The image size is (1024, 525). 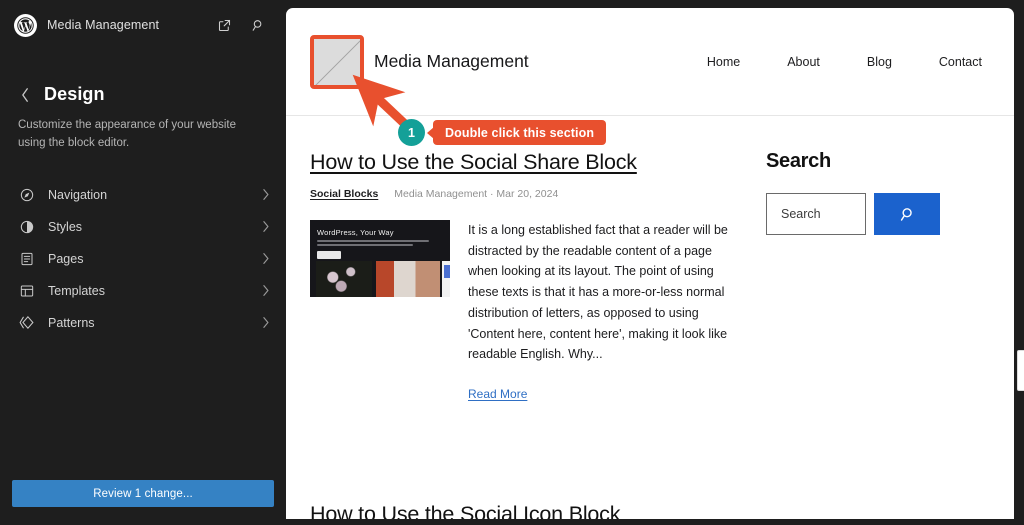 I want to click on site-navigation: Home About Blog Contact, so click(x=846, y=62).